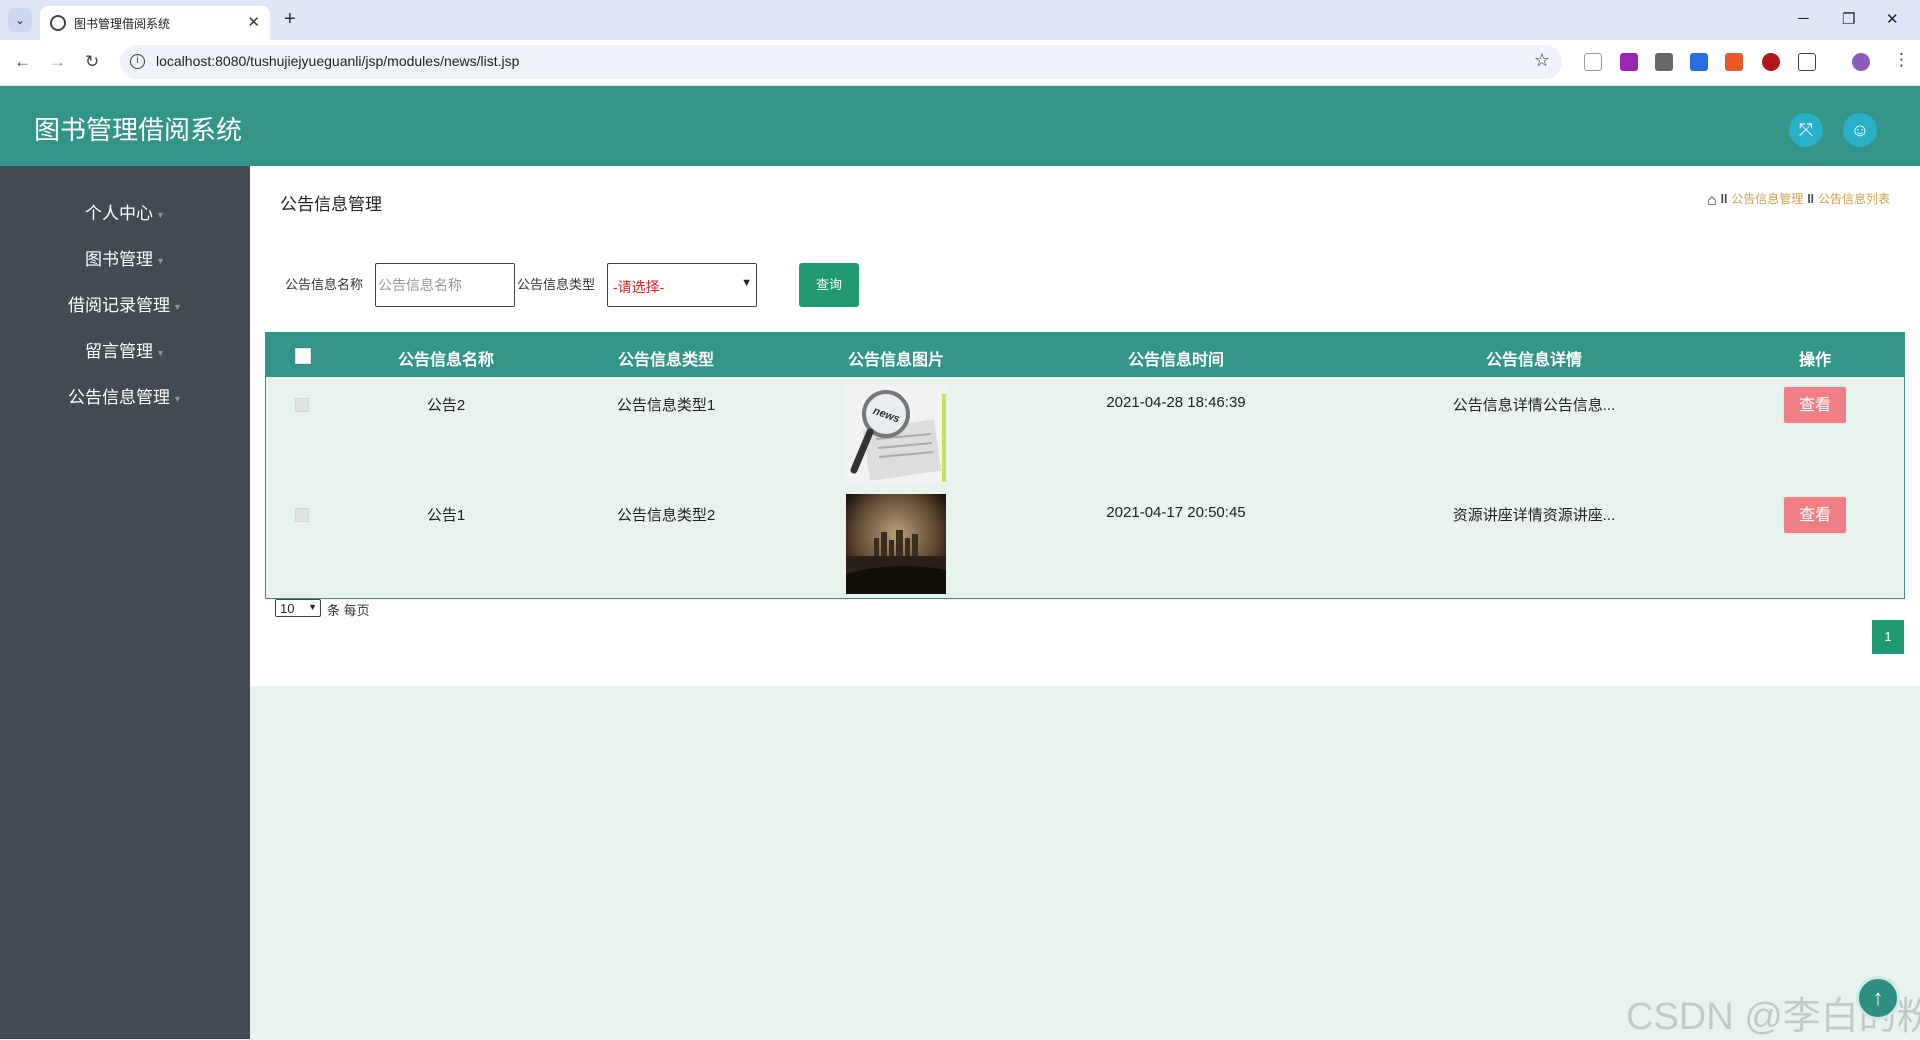  What do you see at coordinates (125, 211) in the screenshot?
I see `sidebar-item-personal-center: 个人中心 ▼` at bounding box center [125, 211].